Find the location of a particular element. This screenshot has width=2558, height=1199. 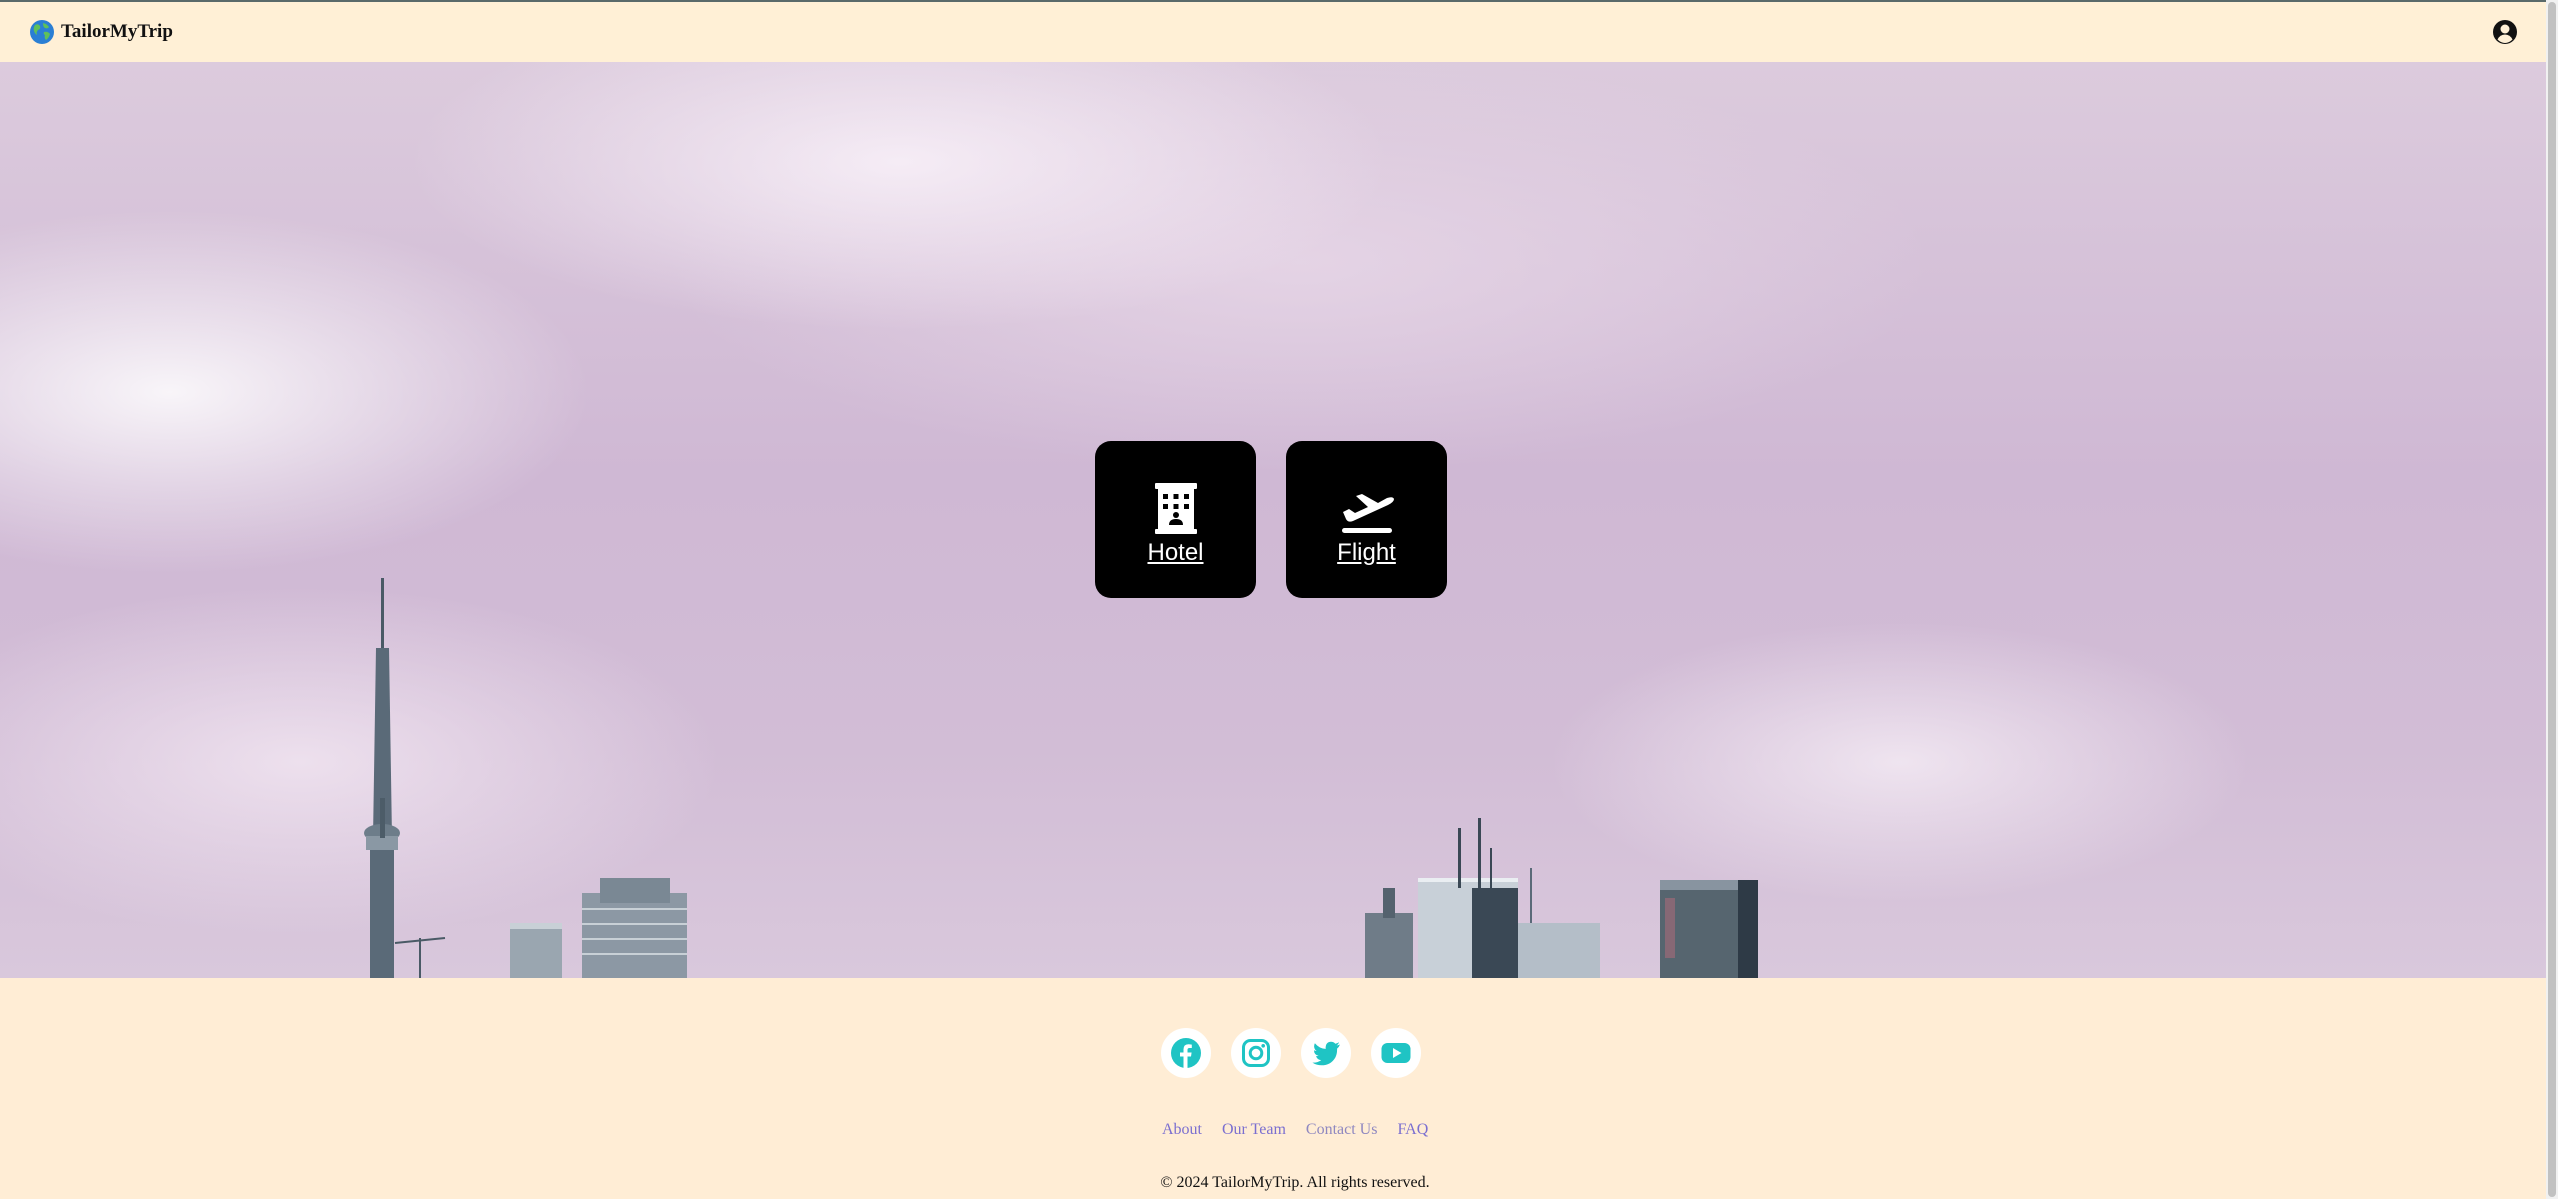

brand-name: TailorMyTrip is located at coordinates (117, 31).